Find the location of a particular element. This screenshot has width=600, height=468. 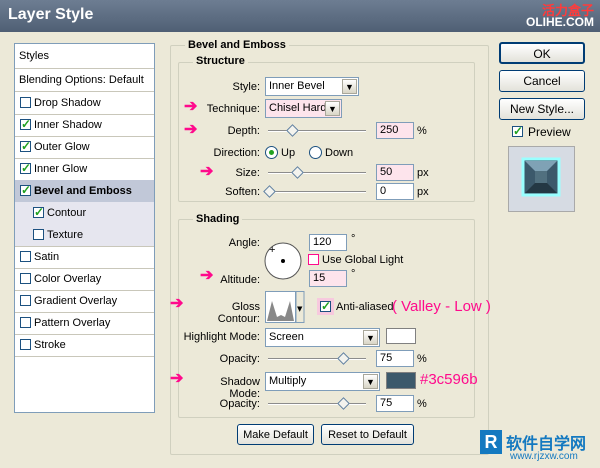

watermark-en: OLIHE.COM is located at coordinates (560, 22).